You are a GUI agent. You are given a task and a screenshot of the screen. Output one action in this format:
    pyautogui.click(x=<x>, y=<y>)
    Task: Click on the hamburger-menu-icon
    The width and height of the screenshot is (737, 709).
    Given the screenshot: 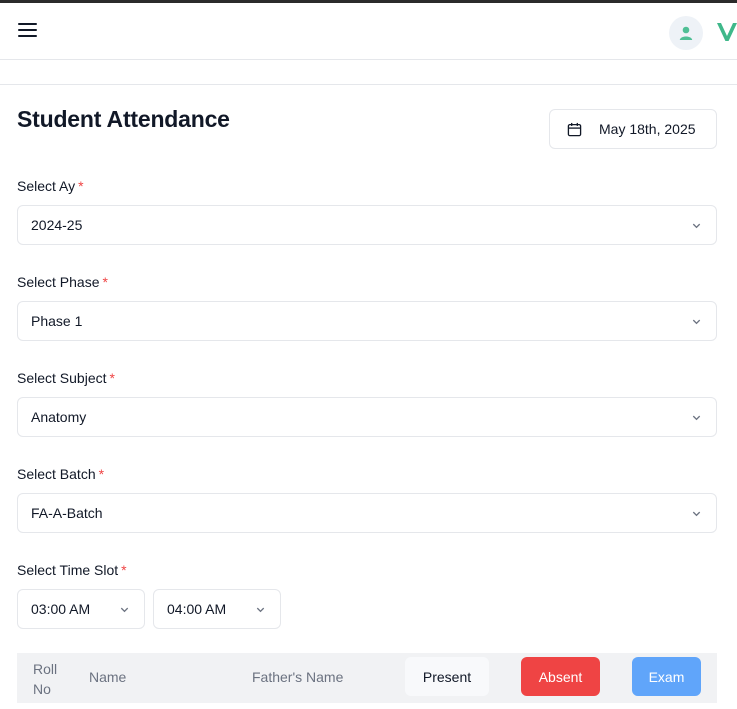 What is the action you would take?
    pyautogui.click(x=28, y=30)
    